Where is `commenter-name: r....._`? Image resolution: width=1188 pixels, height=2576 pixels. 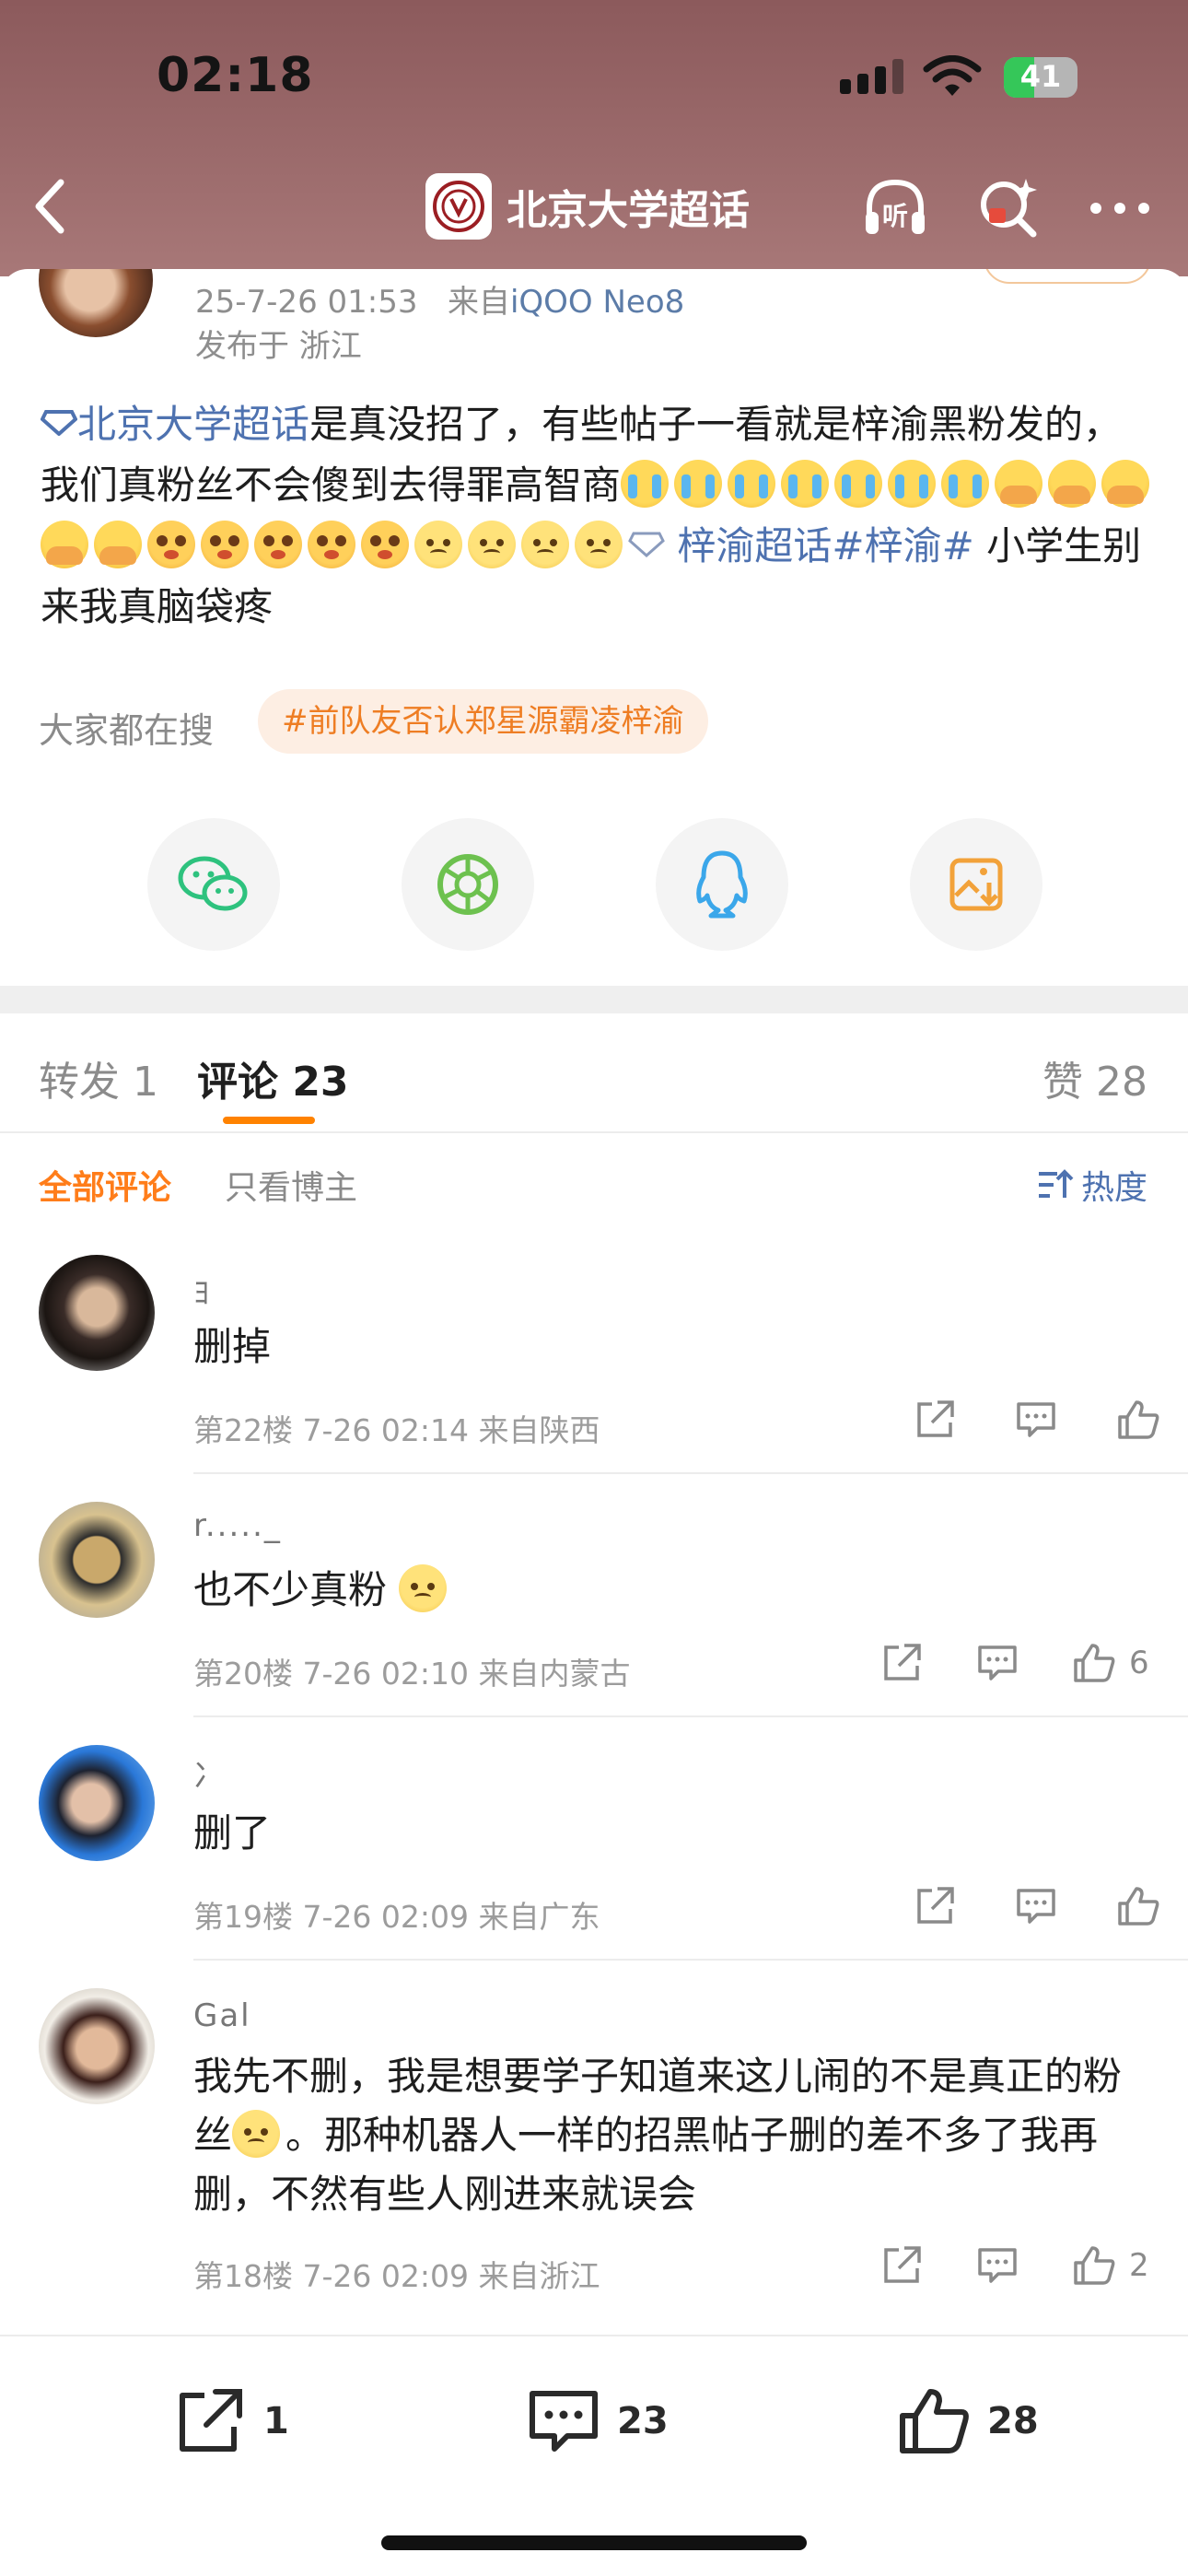 commenter-name: r....._ is located at coordinates (237, 1525).